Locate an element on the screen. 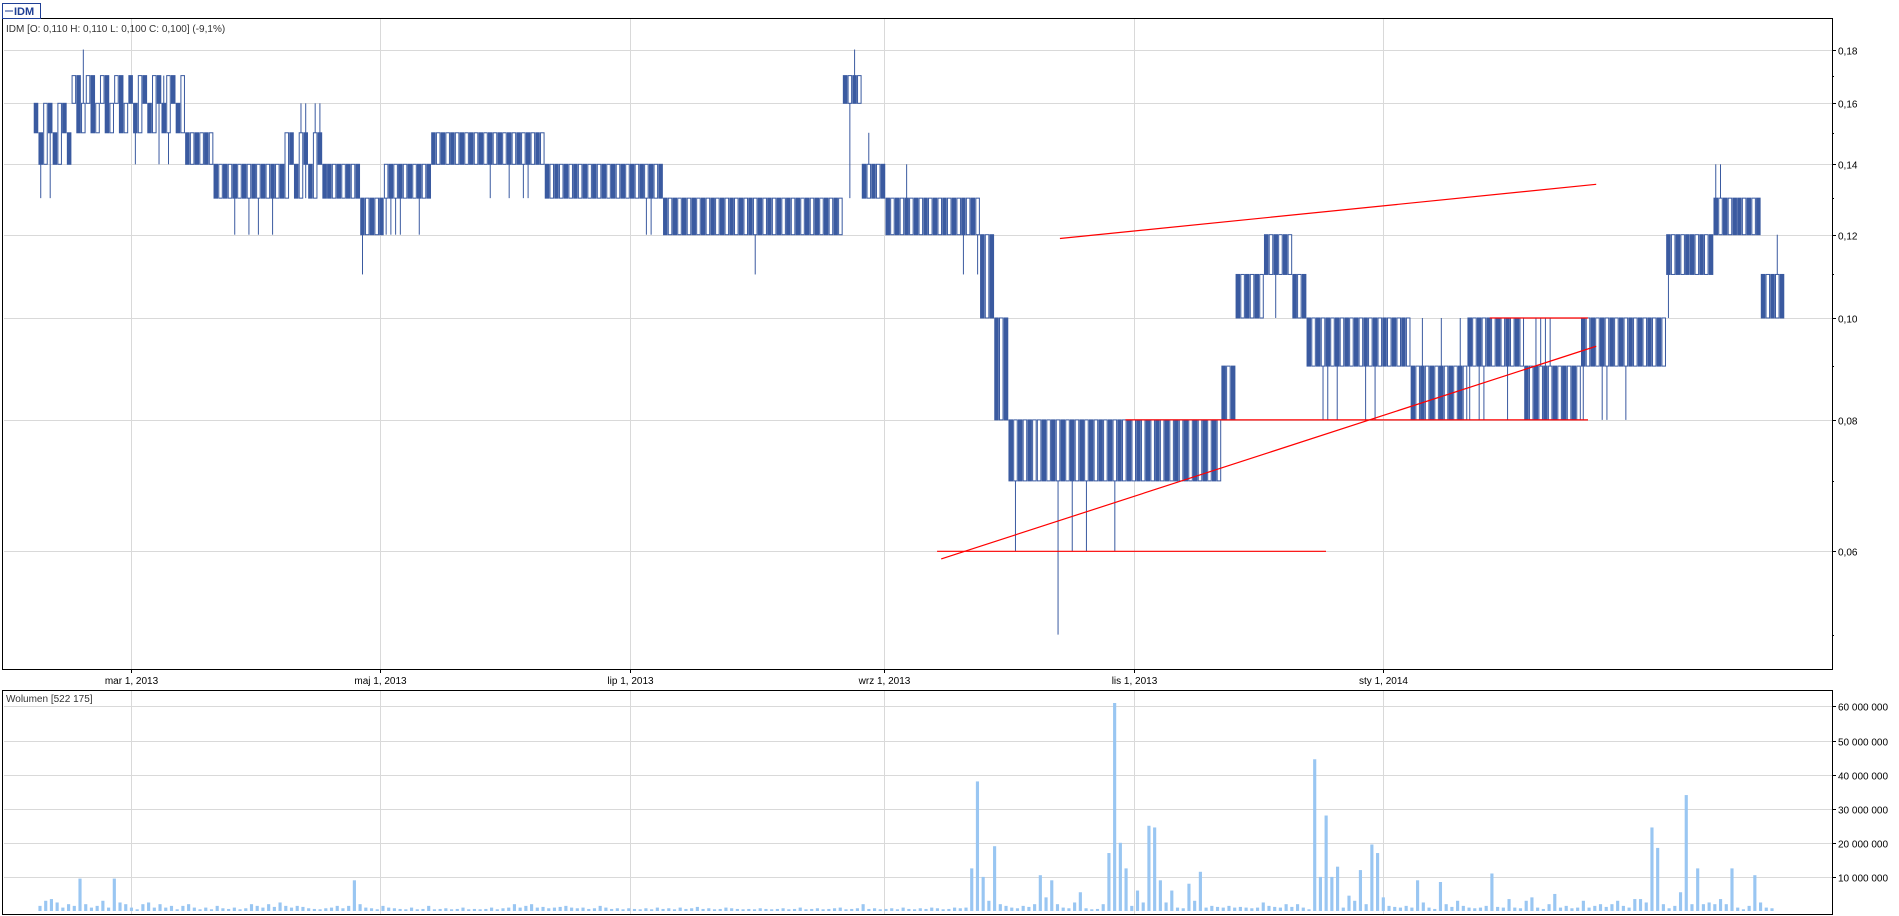 Image resolution: width=1899 pixels, height=916 pixels. price-y-axis: 0,18 0,16 0,14 0,12 0,10 0,08 0,06 is located at coordinates (1845, 341).